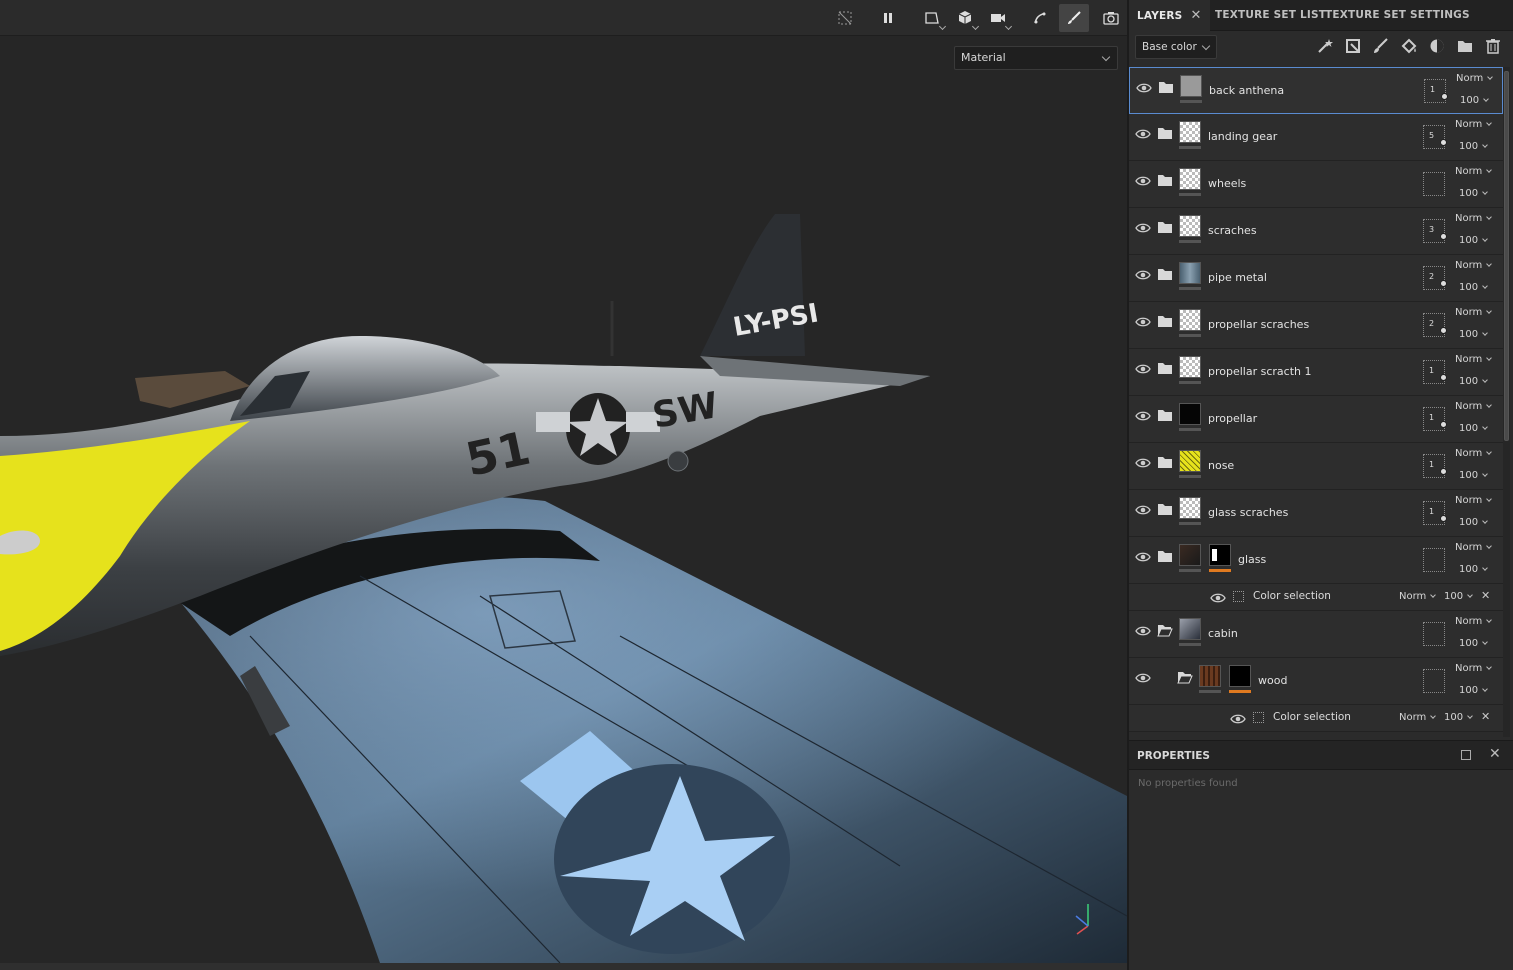 This screenshot has width=1513, height=970. What do you see at coordinates (1316, 634) in the screenshot?
I see `layer-row: cabin Norm 100` at bounding box center [1316, 634].